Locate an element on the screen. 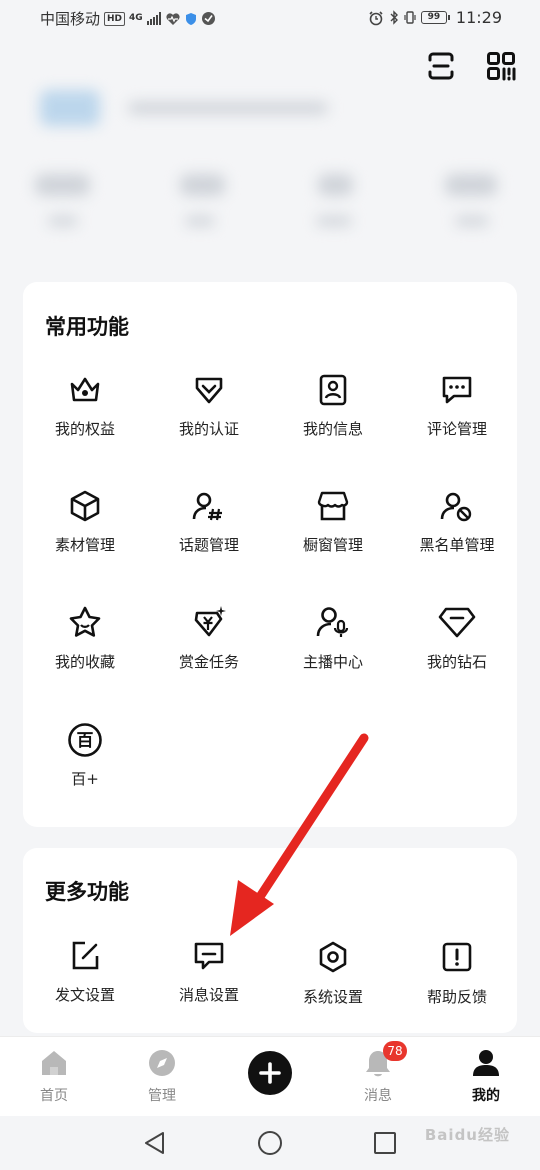 This screenshot has height=1170, width=540. blacklist-management-item: 黑名单管理 is located at coordinates (457, 535).